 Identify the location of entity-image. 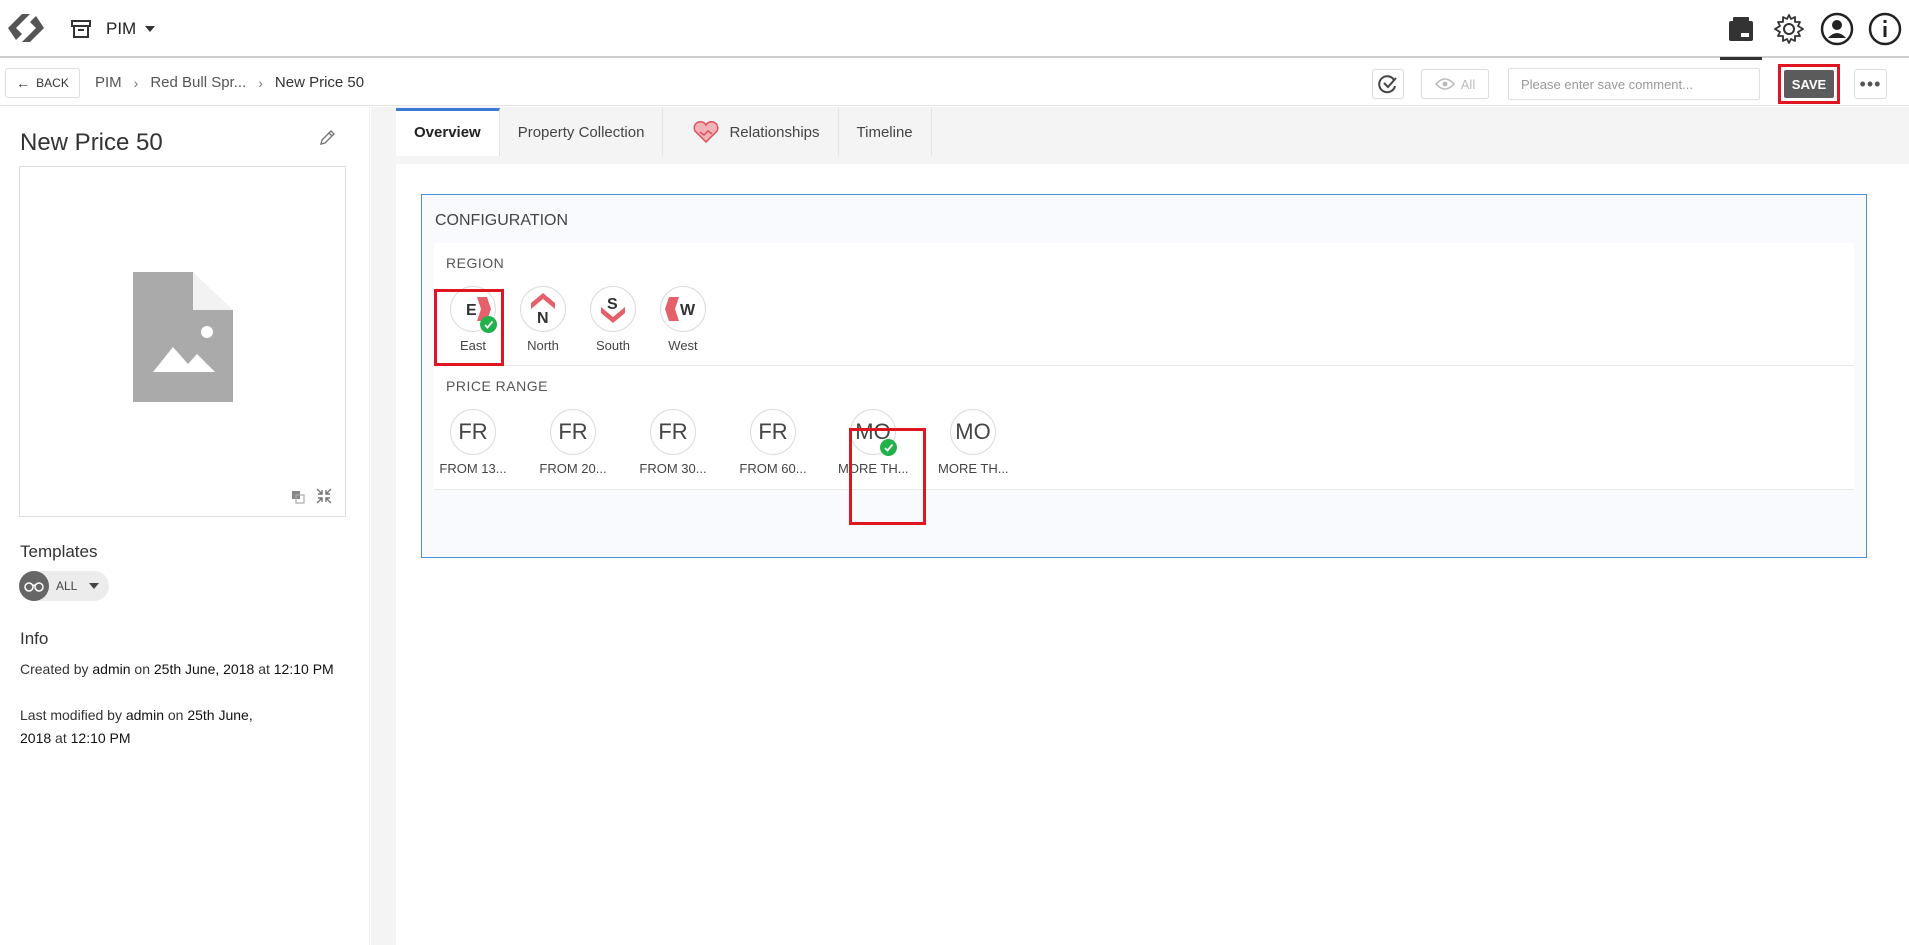
(182, 341).